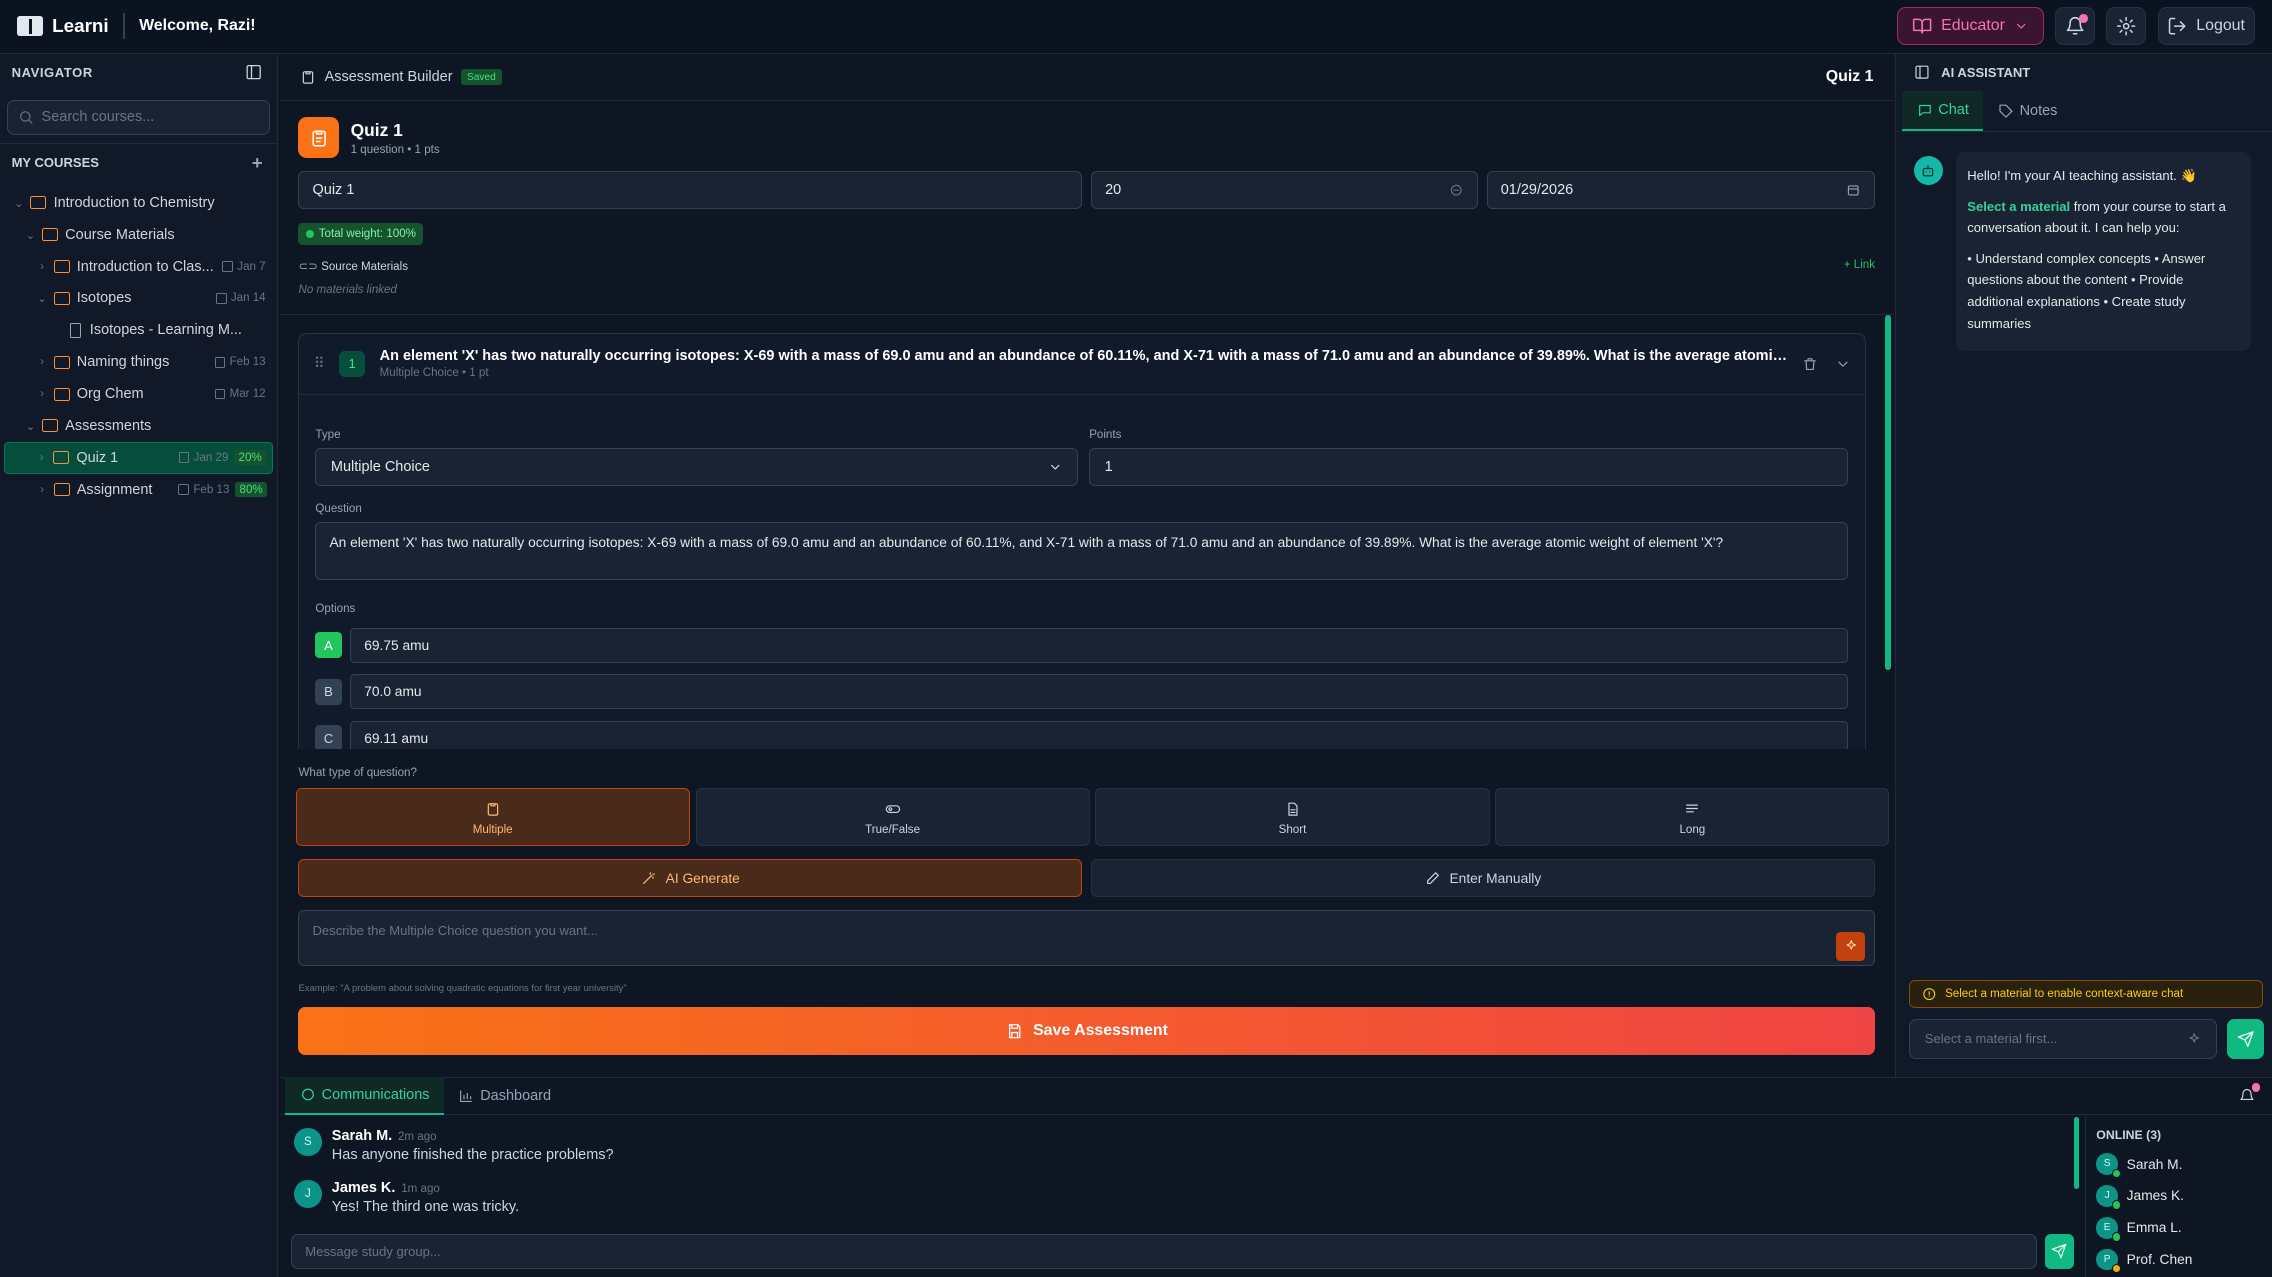 The image size is (2272, 1277). I want to click on enter-manually-button: Enter Manually, so click(1483, 878).